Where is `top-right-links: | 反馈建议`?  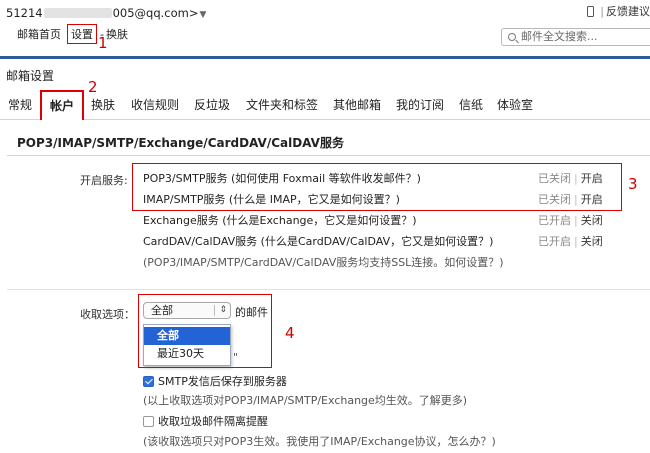
top-right-links: | 反馈建议 is located at coordinates (618, 11).